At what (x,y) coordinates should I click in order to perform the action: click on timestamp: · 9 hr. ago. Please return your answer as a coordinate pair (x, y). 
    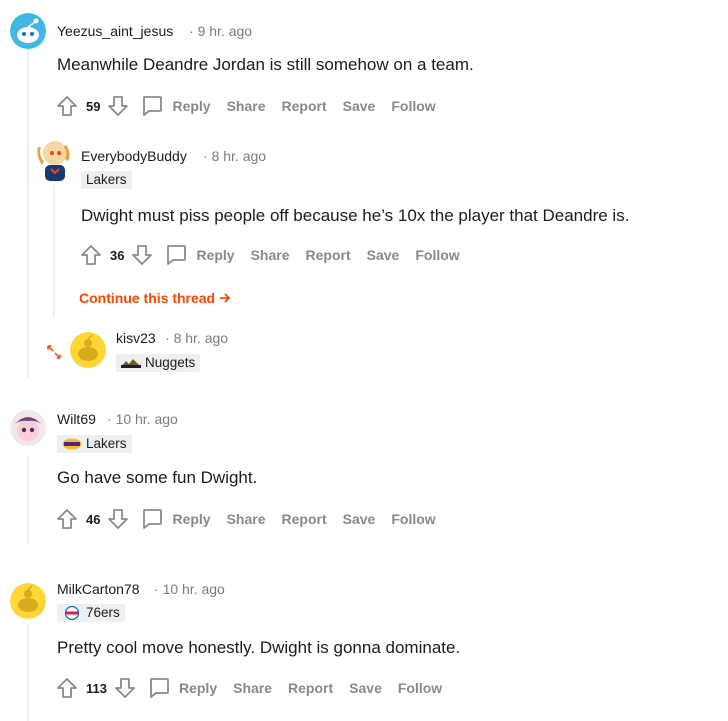
    Looking at the image, I should click on (220, 31).